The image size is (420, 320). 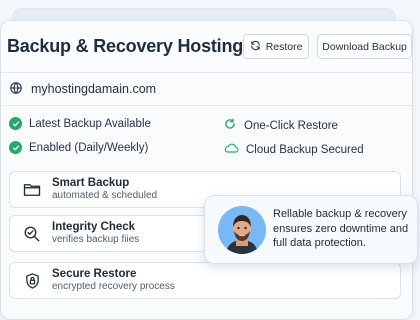 I want to click on restore-label: Restore, so click(x=284, y=46).